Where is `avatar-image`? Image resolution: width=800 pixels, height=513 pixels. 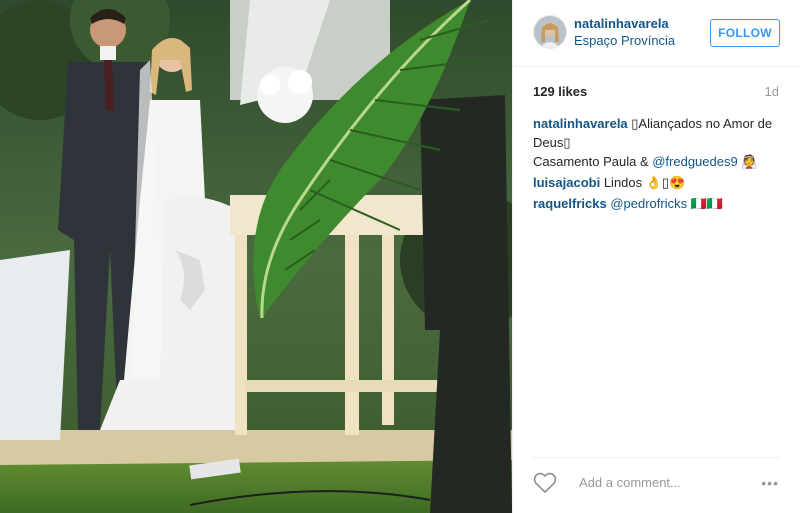 avatar-image is located at coordinates (550, 32).